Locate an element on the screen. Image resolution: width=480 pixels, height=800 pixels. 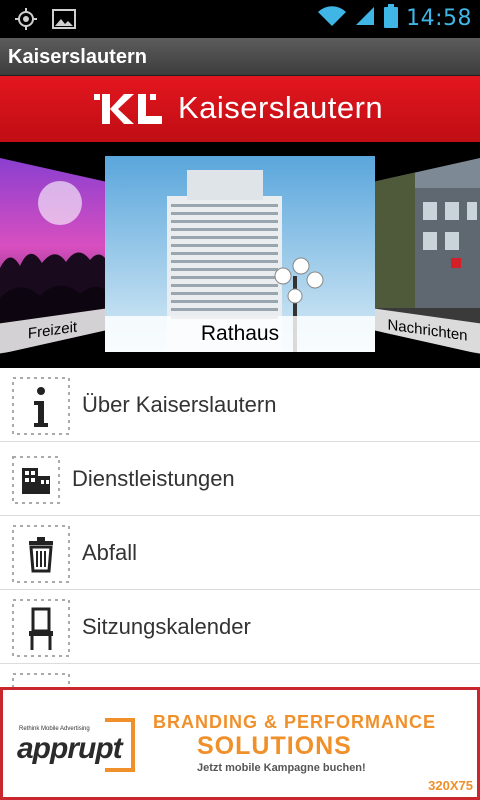
menu-label: Über Kaiserslautern is located at coordinates (179, 404).